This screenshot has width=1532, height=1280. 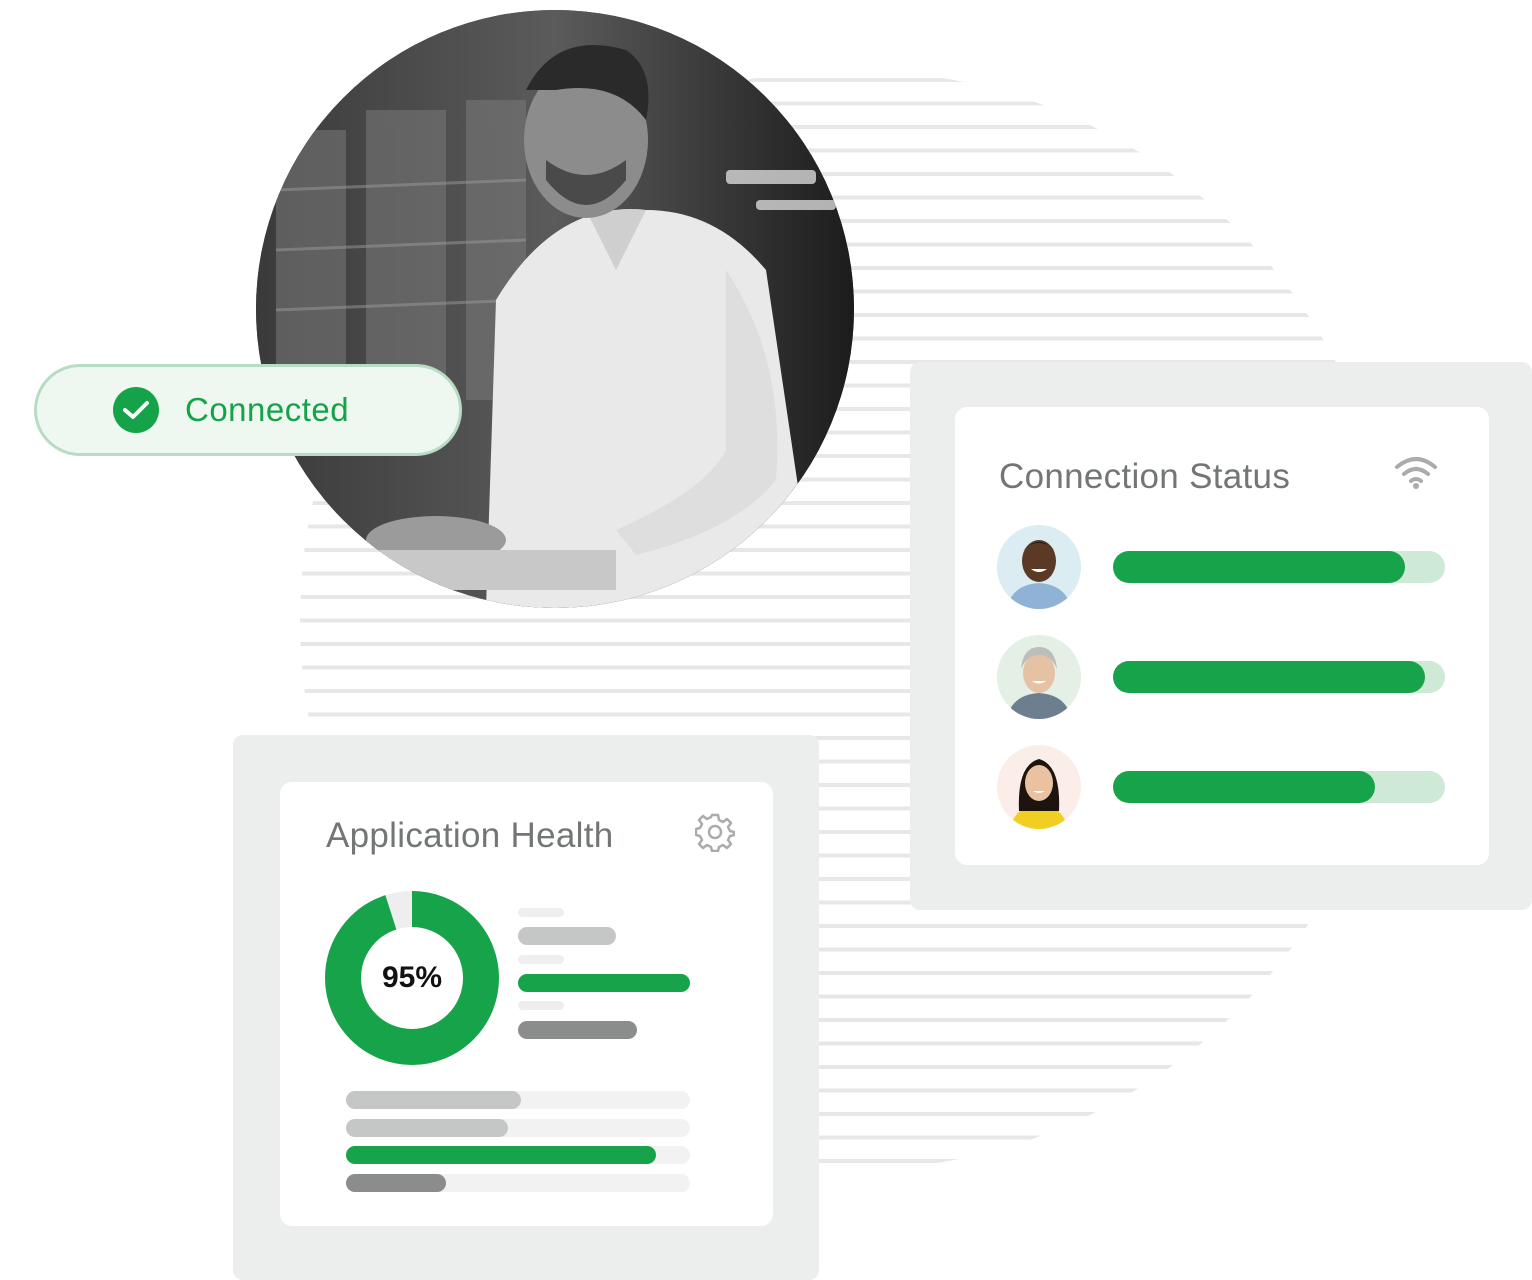 What do you see at coordinates (470, 835) in the screenshot?
I see `application-health-title: Application Health` at bounding box center [470, 835].